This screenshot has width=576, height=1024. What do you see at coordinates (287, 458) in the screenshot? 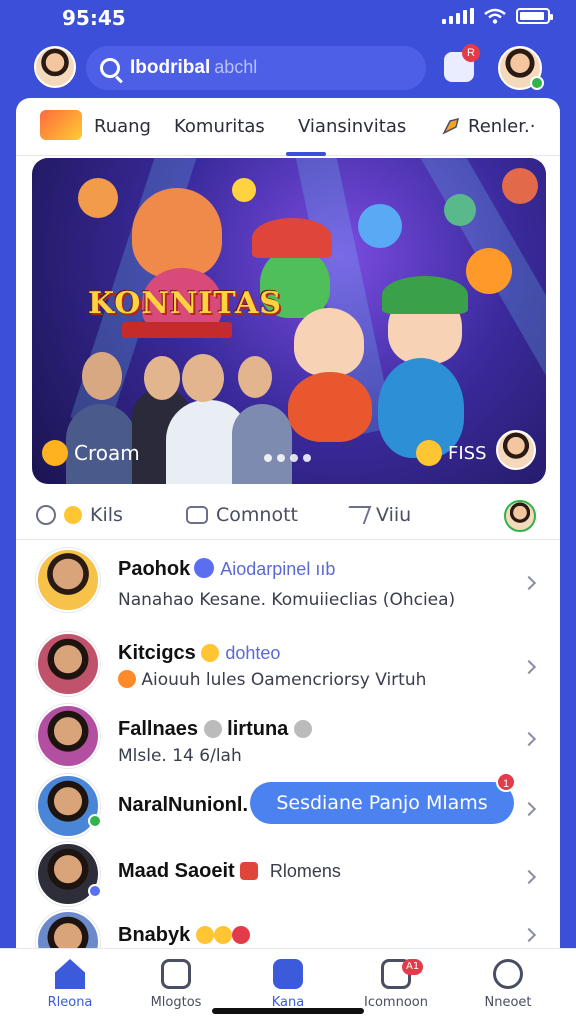
I see `carousel-dots` at bounding box center [287, 458].